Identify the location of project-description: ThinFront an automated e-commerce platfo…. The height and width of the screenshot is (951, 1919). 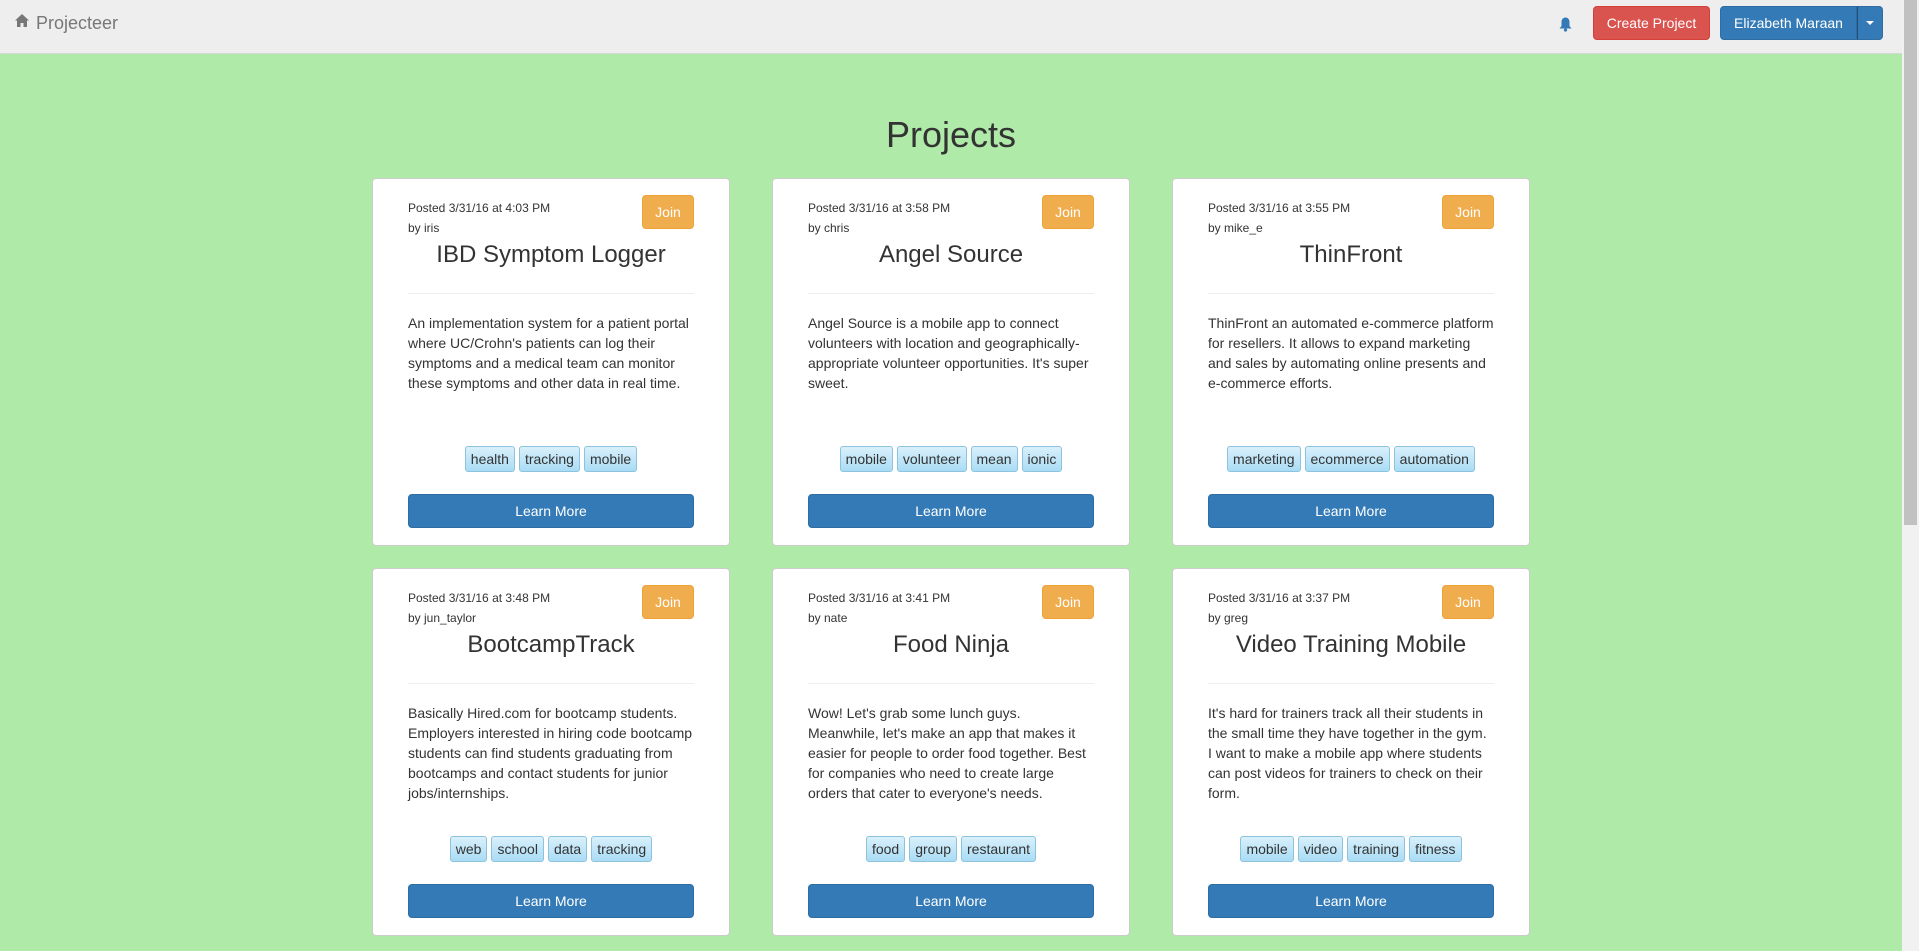
(1351, 353).